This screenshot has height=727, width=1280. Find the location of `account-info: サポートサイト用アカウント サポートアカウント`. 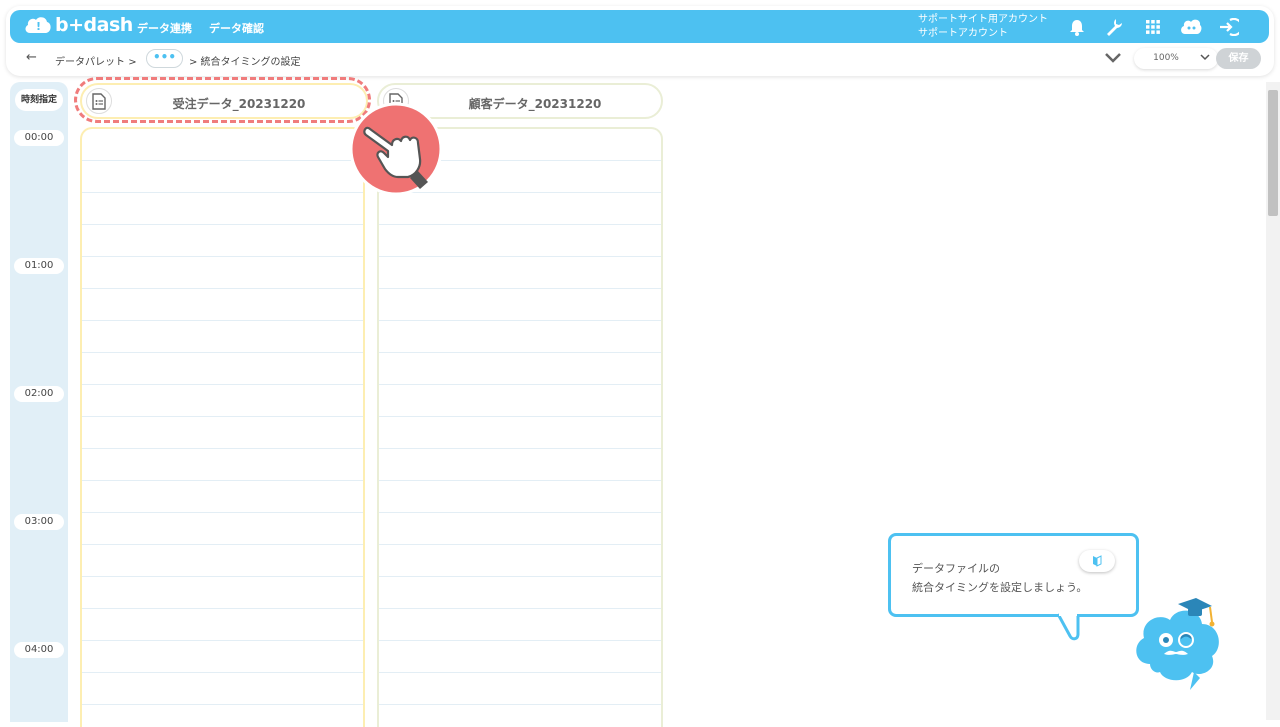

account-info: サポートサイト用アカウント サポートアカウント is located at coordinates (983, 27).